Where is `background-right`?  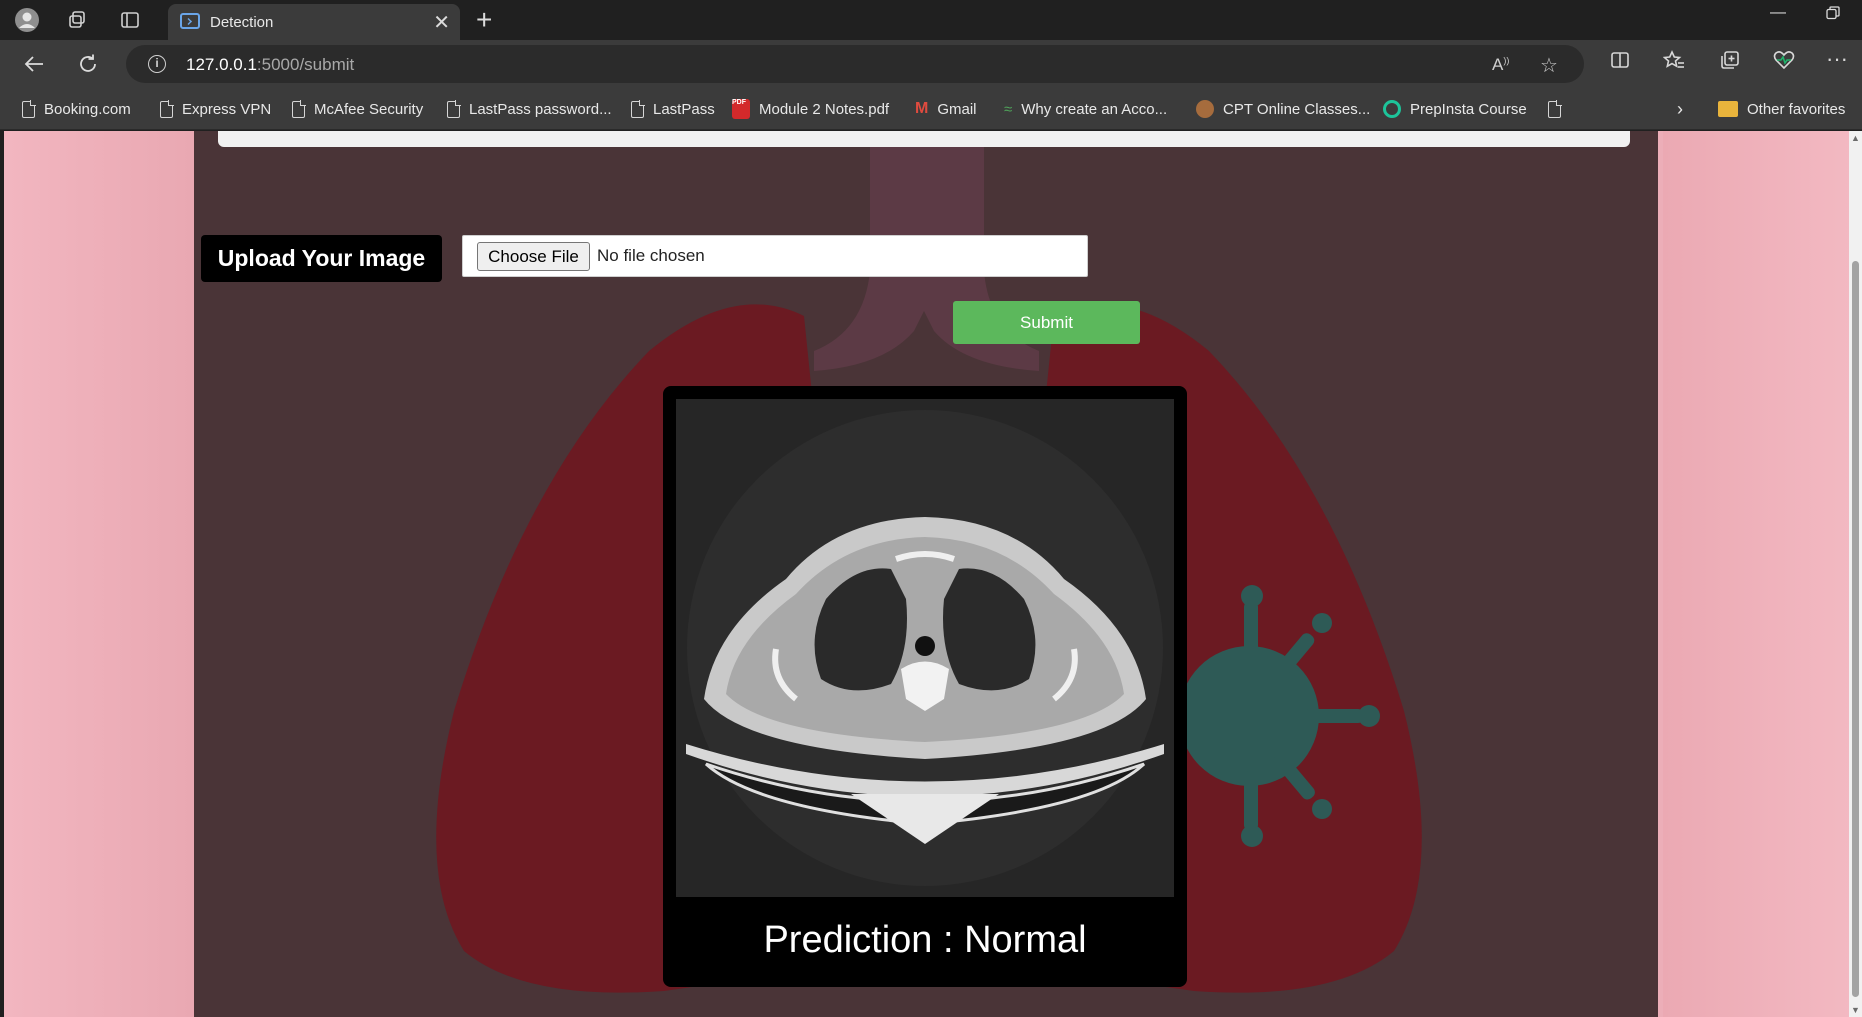 background-right is located at coordinates (1758, 574).